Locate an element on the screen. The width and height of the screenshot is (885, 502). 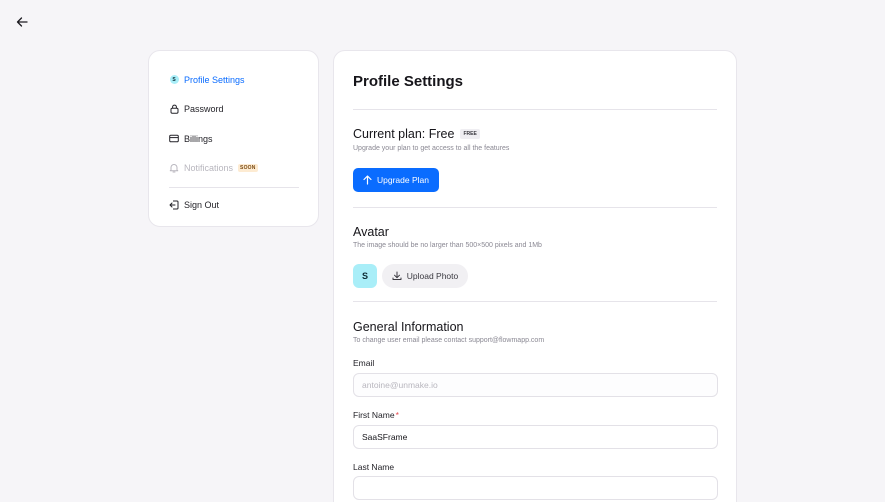
first-name-label: First Name* is located at coordinates (376, 415).